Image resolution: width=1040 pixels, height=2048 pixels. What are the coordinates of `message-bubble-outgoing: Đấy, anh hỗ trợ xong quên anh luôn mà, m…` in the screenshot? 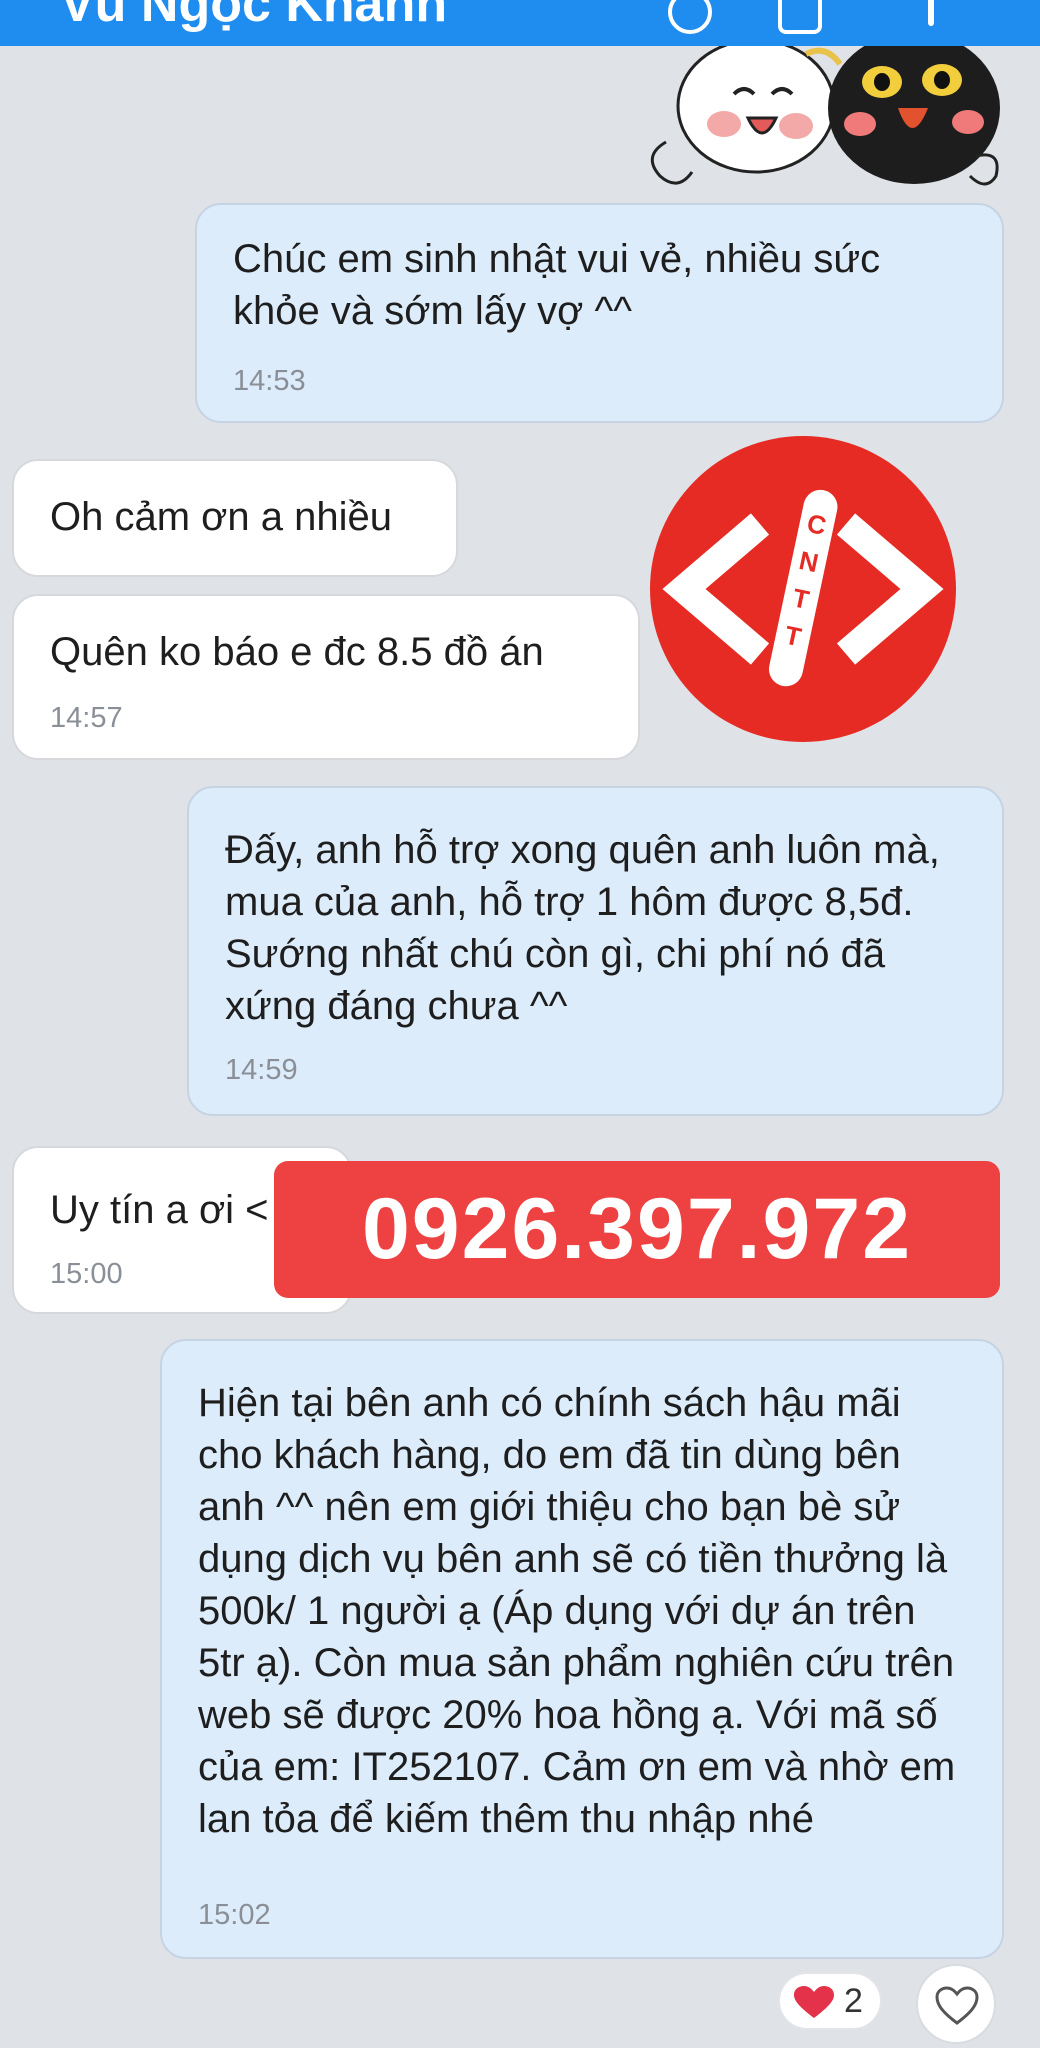 It's located at (595, 951).